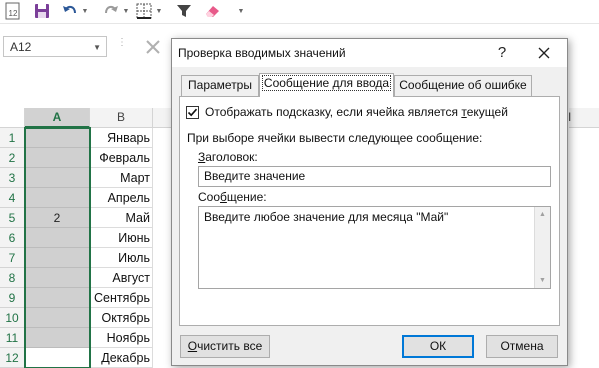 The height and width of the screenshot is (368, 599). I want to click on cell-a: 2, so click(57, 218).